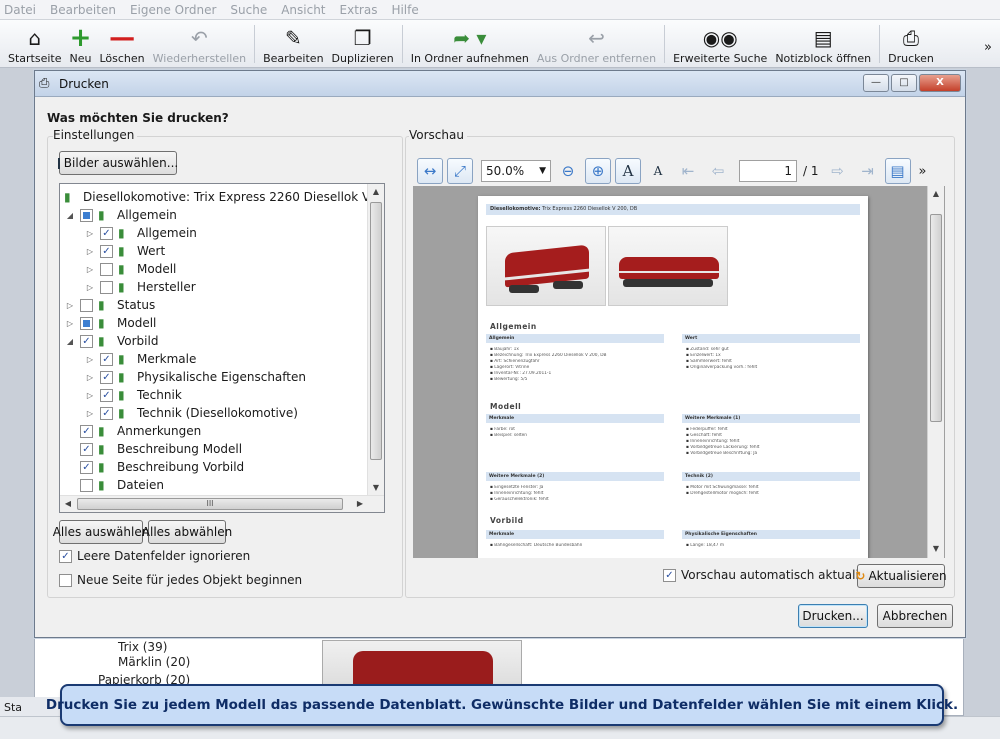  Describe the element at coordinates (940, 83) in the screenshot. I see `close-button: X` at that location.